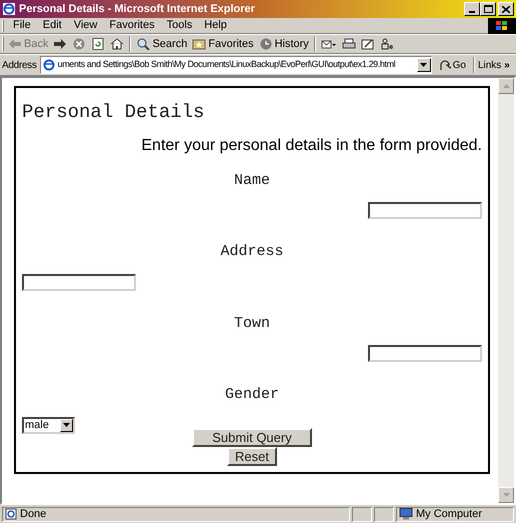 This screenshot has width=516, height=523. I want to click on maximize-button, so click(488, 9).